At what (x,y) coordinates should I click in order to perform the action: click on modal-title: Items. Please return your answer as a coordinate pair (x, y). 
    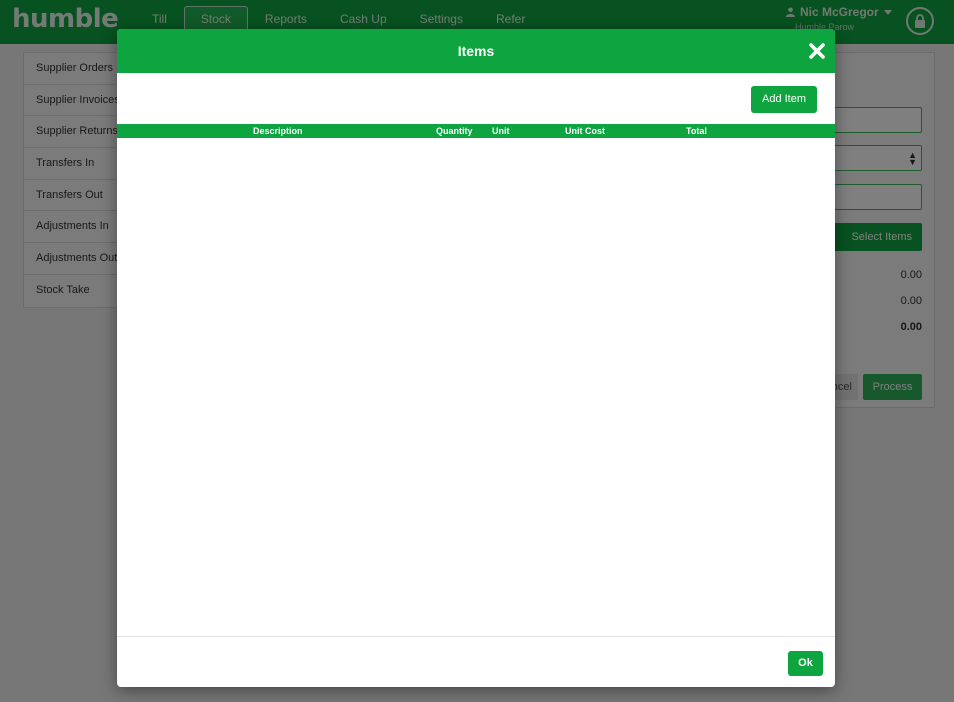
    Looking at the image, I should click on (476, 51).